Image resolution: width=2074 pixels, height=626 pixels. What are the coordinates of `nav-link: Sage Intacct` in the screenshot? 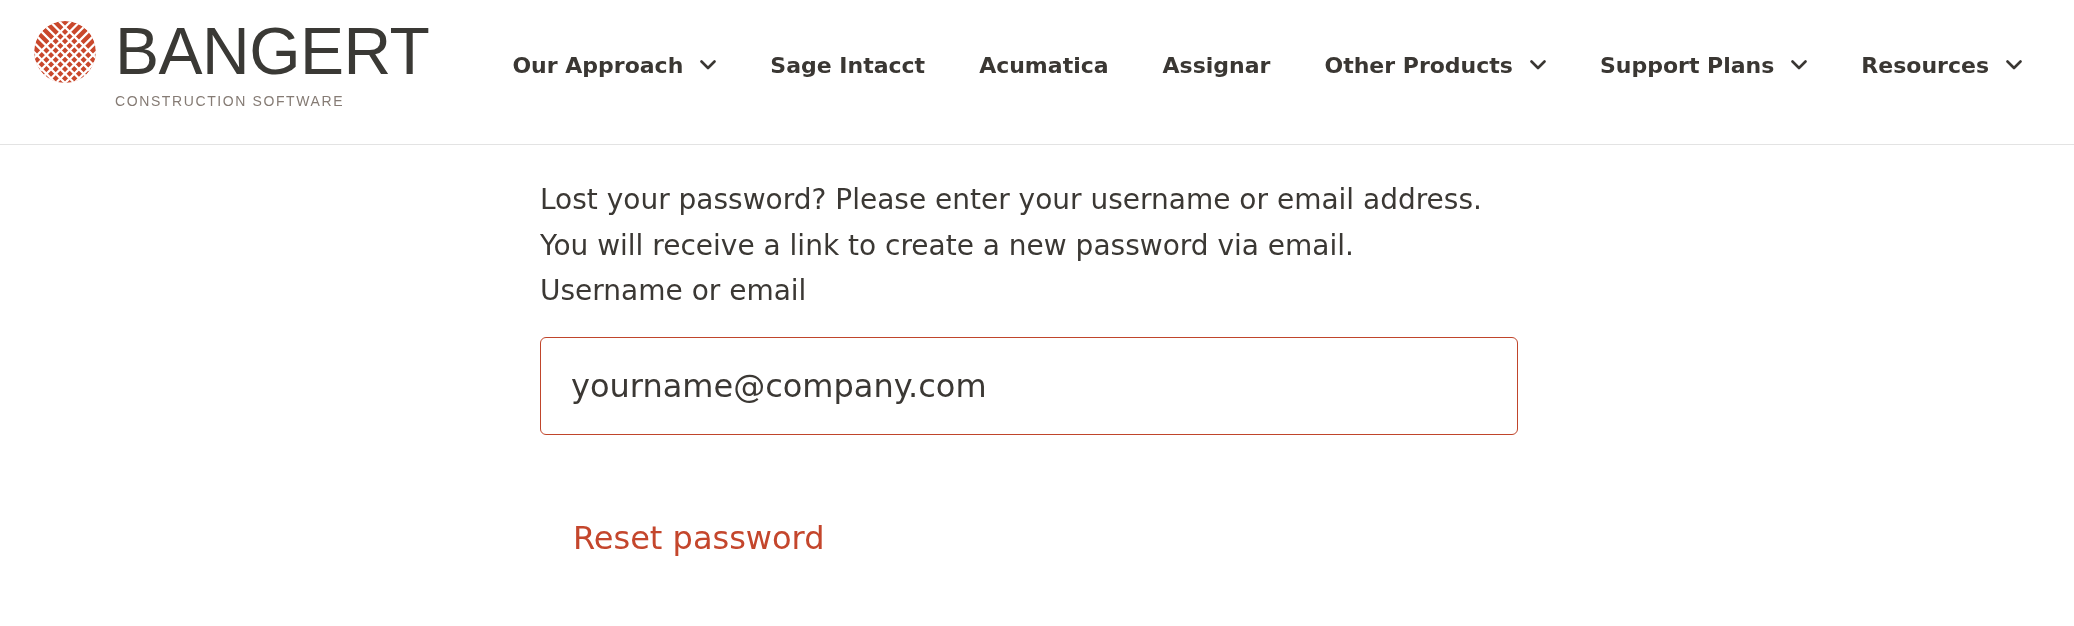 It's located at (848, 65).